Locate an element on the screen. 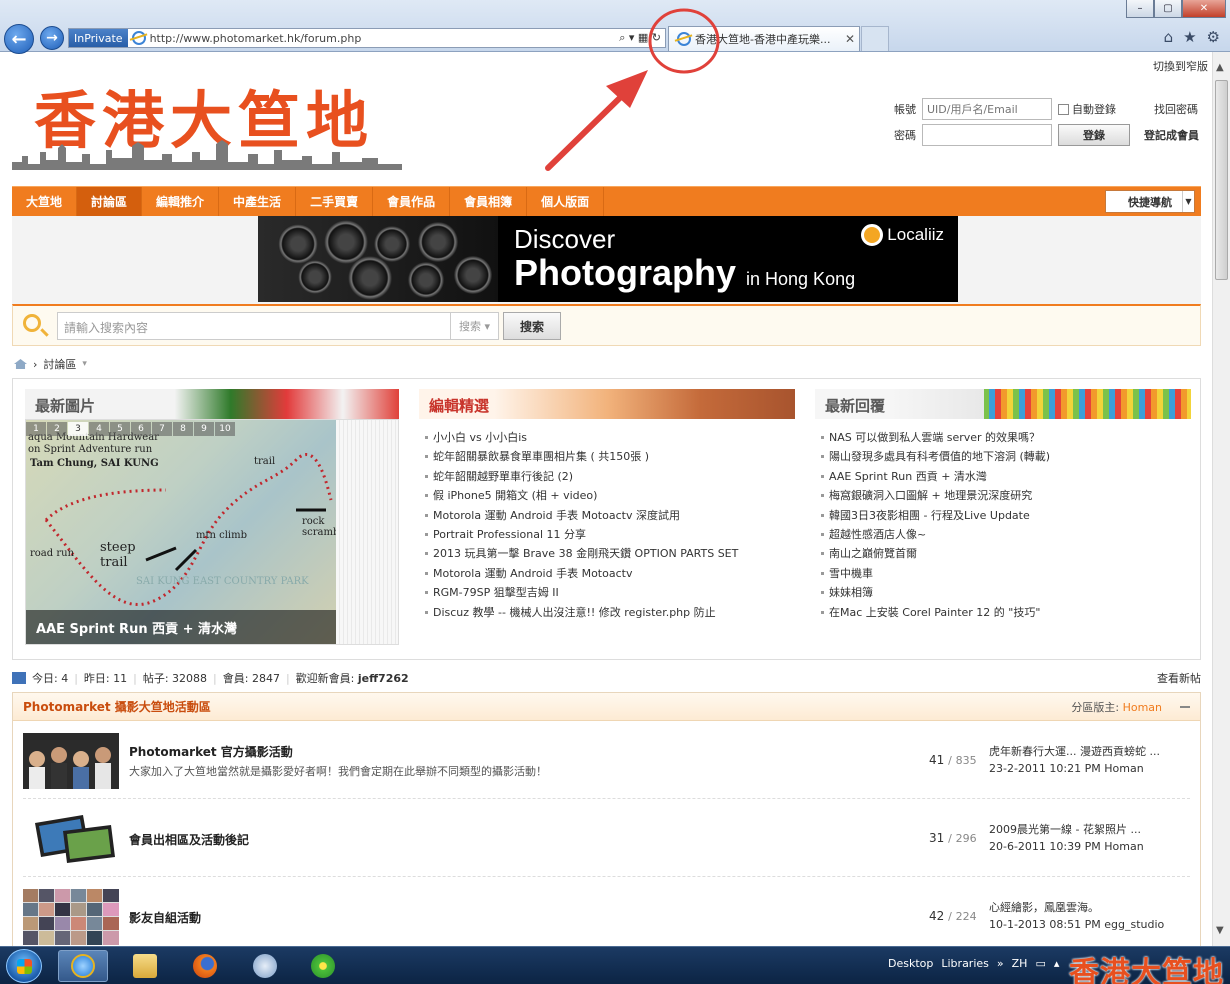  list-item: 小小白 vs 小小白is is located at coordinates (607, 438).